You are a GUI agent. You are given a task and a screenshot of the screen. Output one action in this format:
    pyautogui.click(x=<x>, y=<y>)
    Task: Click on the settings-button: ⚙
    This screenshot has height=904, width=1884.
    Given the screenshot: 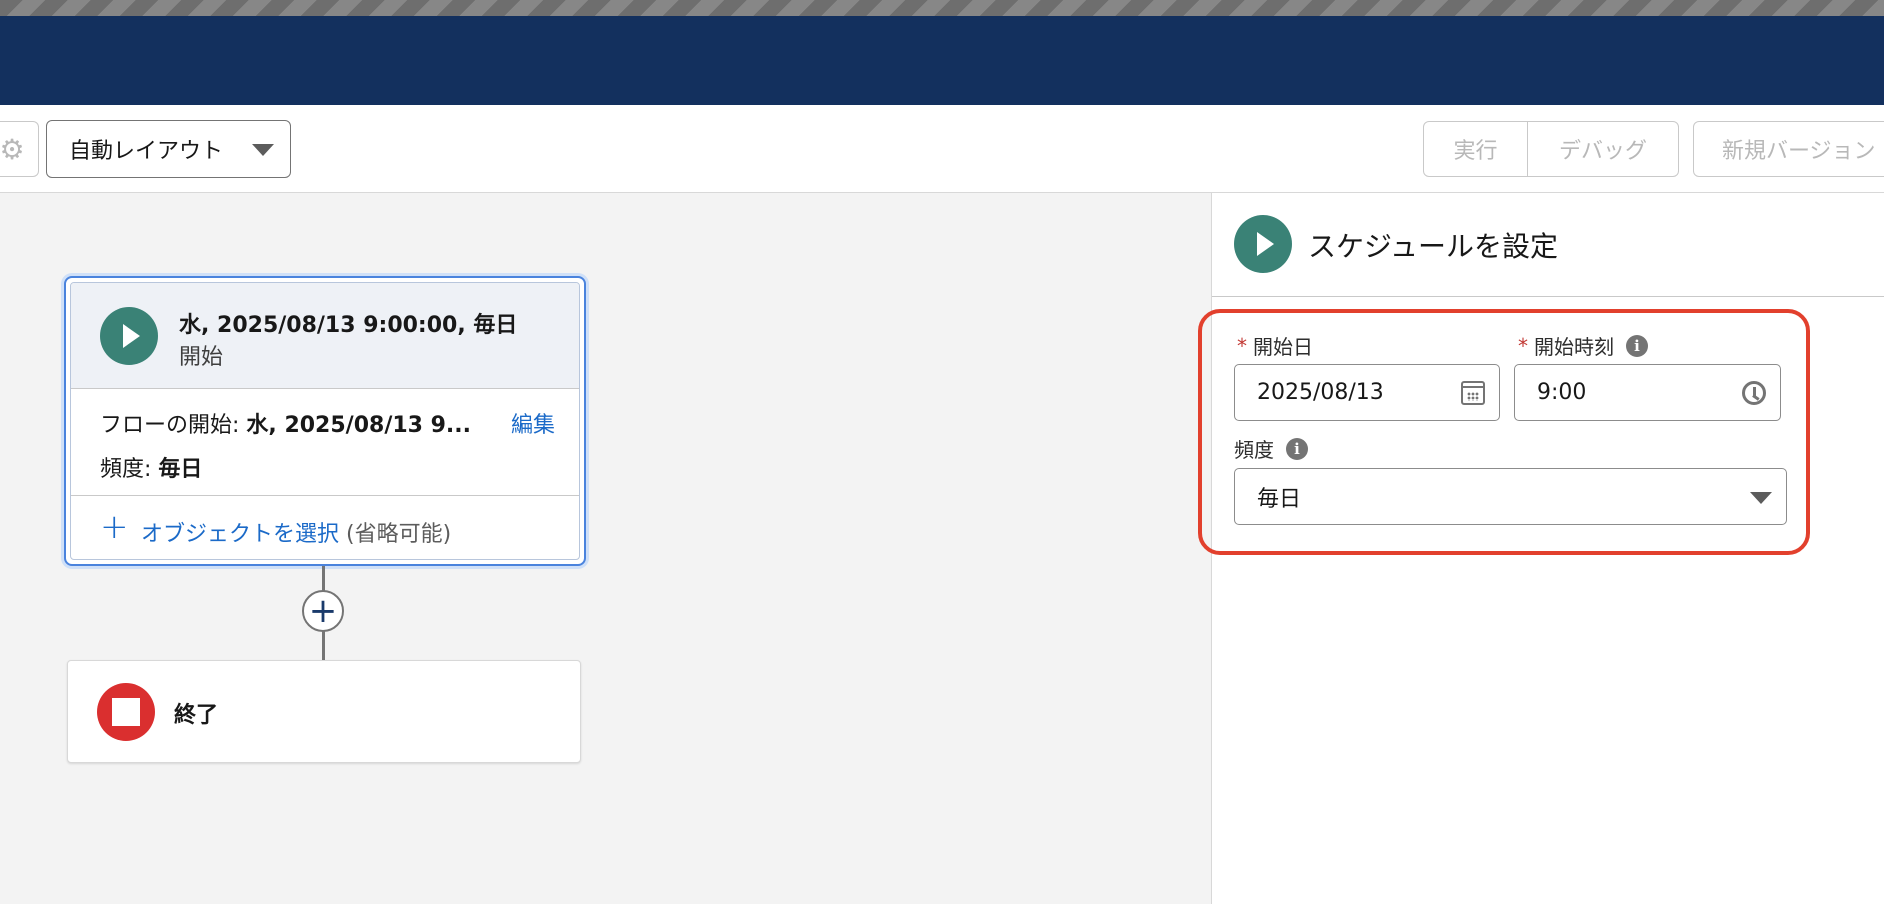 What is the action you would take?
    pyautogui.click(x=19, y=149)
    